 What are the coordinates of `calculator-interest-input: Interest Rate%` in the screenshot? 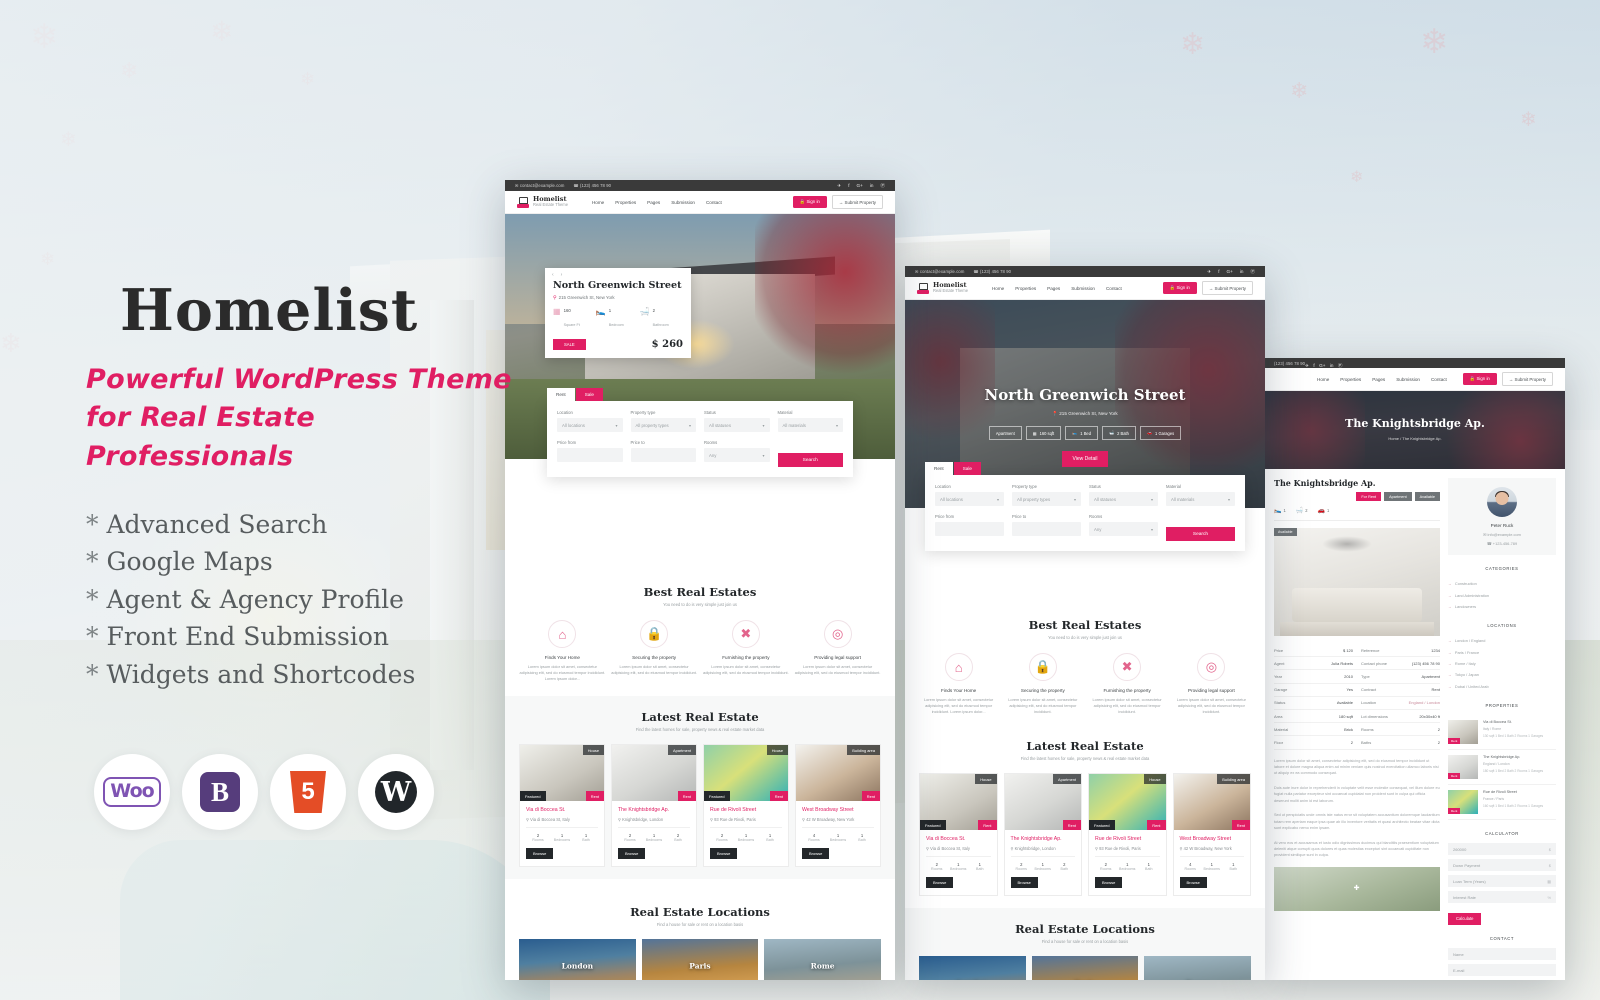 It's located at (1502, 897).